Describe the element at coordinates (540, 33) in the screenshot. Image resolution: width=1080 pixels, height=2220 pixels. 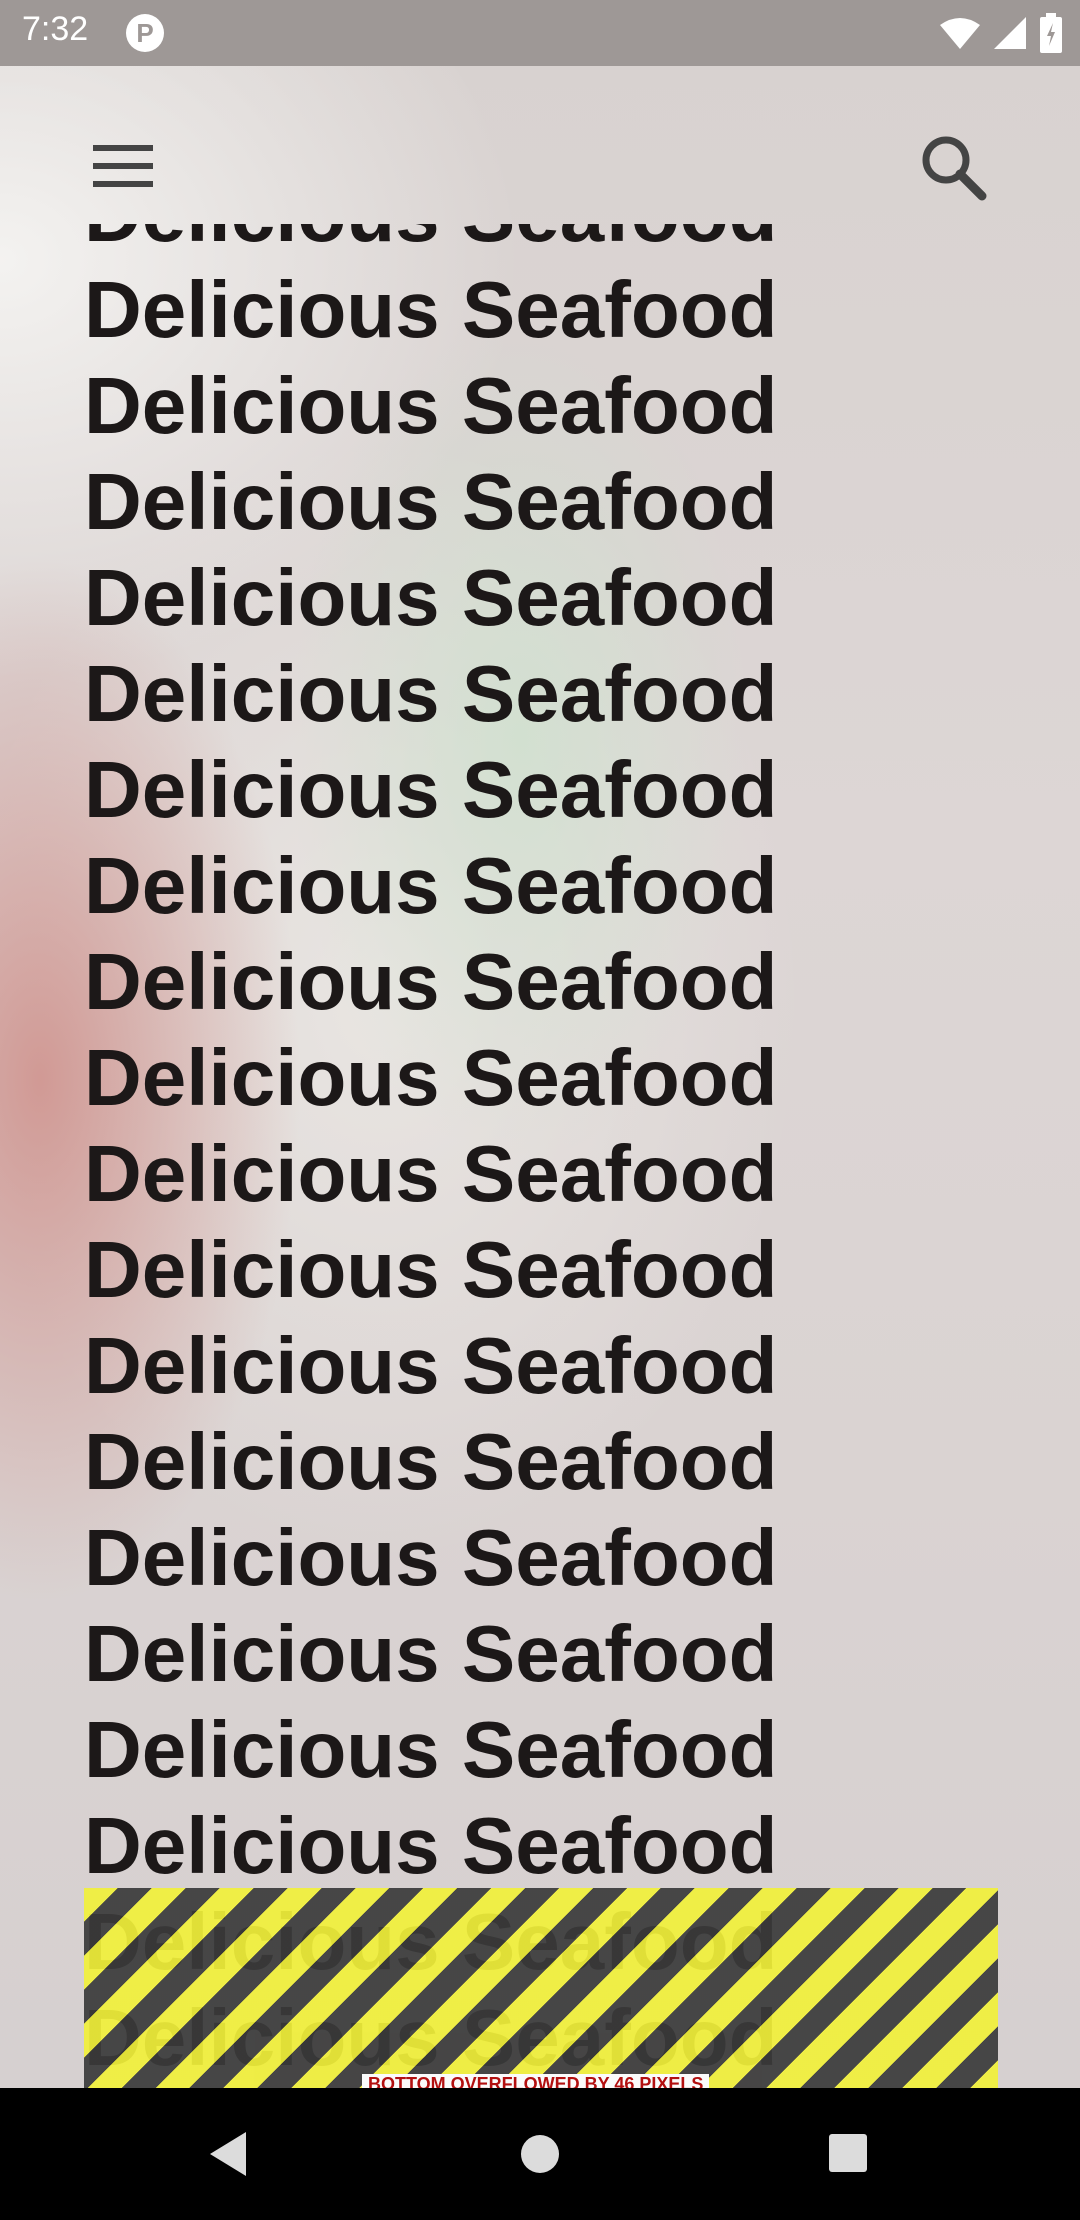
I see `status-bar: 7:32 P` at that location.